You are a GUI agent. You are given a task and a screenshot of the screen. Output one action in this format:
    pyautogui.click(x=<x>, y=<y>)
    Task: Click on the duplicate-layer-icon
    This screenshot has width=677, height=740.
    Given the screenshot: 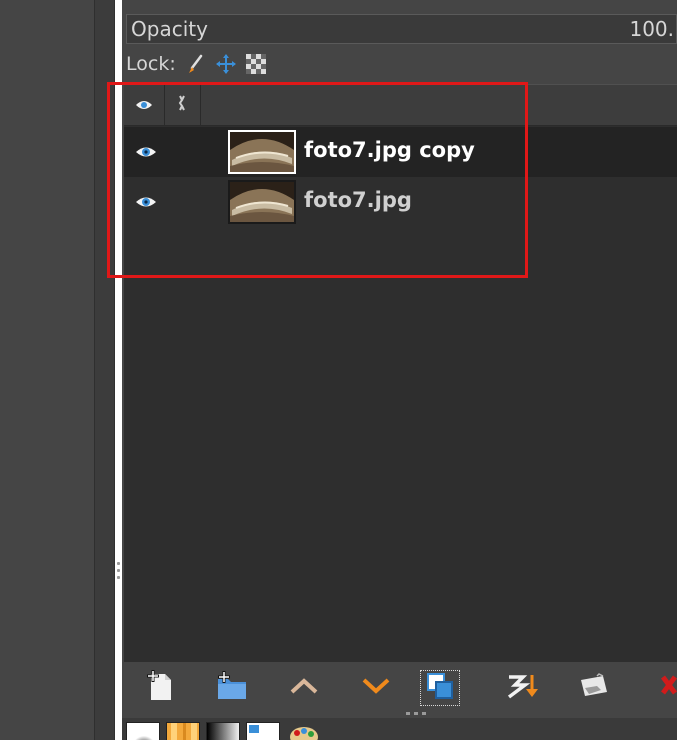 What is the action you would take?
    pyautogui.click(x=440, y=688)
    